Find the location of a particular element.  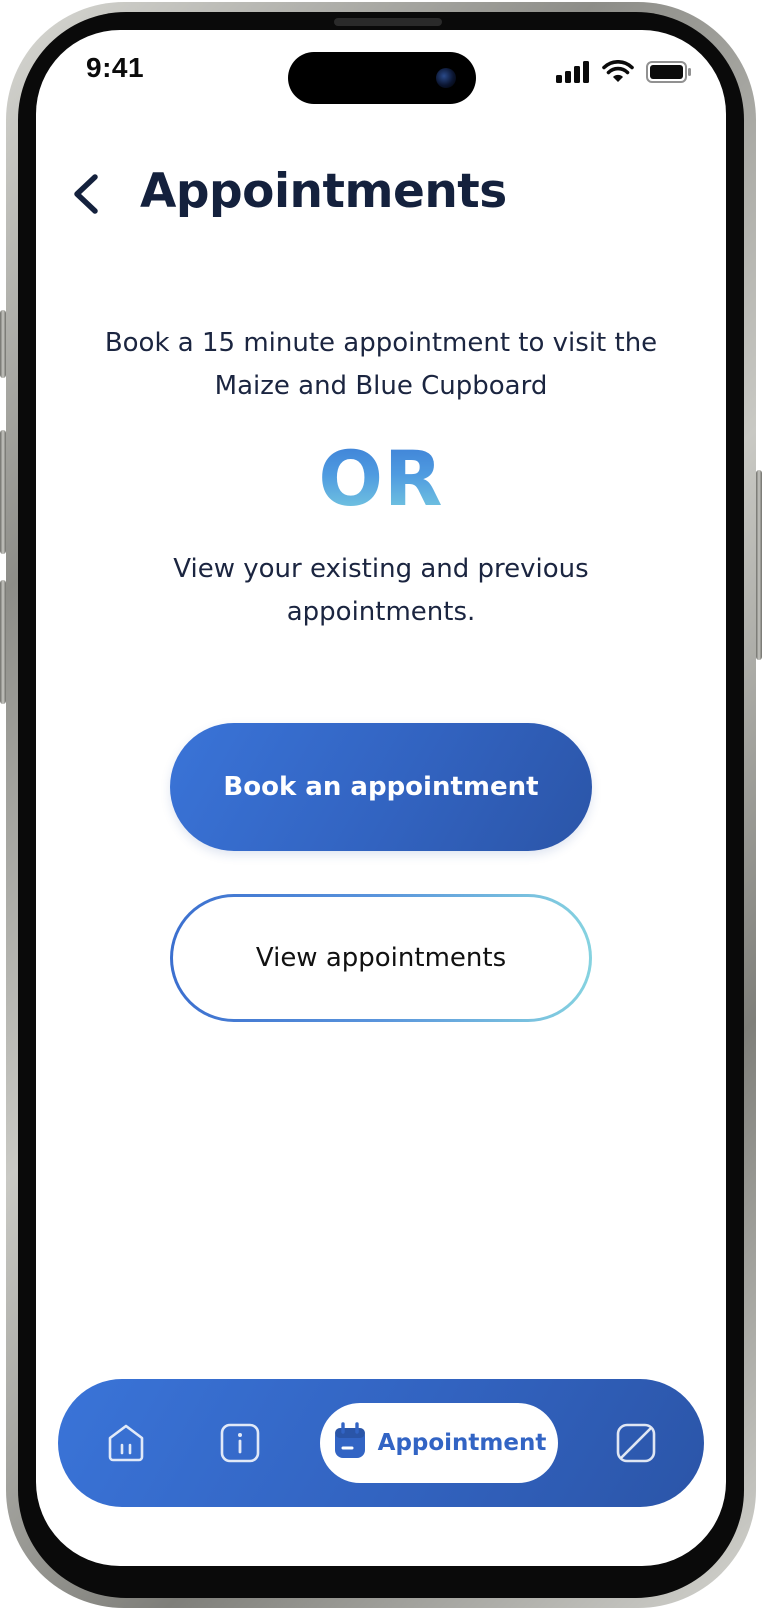

nav-more is located at coordinates (636, 1445).